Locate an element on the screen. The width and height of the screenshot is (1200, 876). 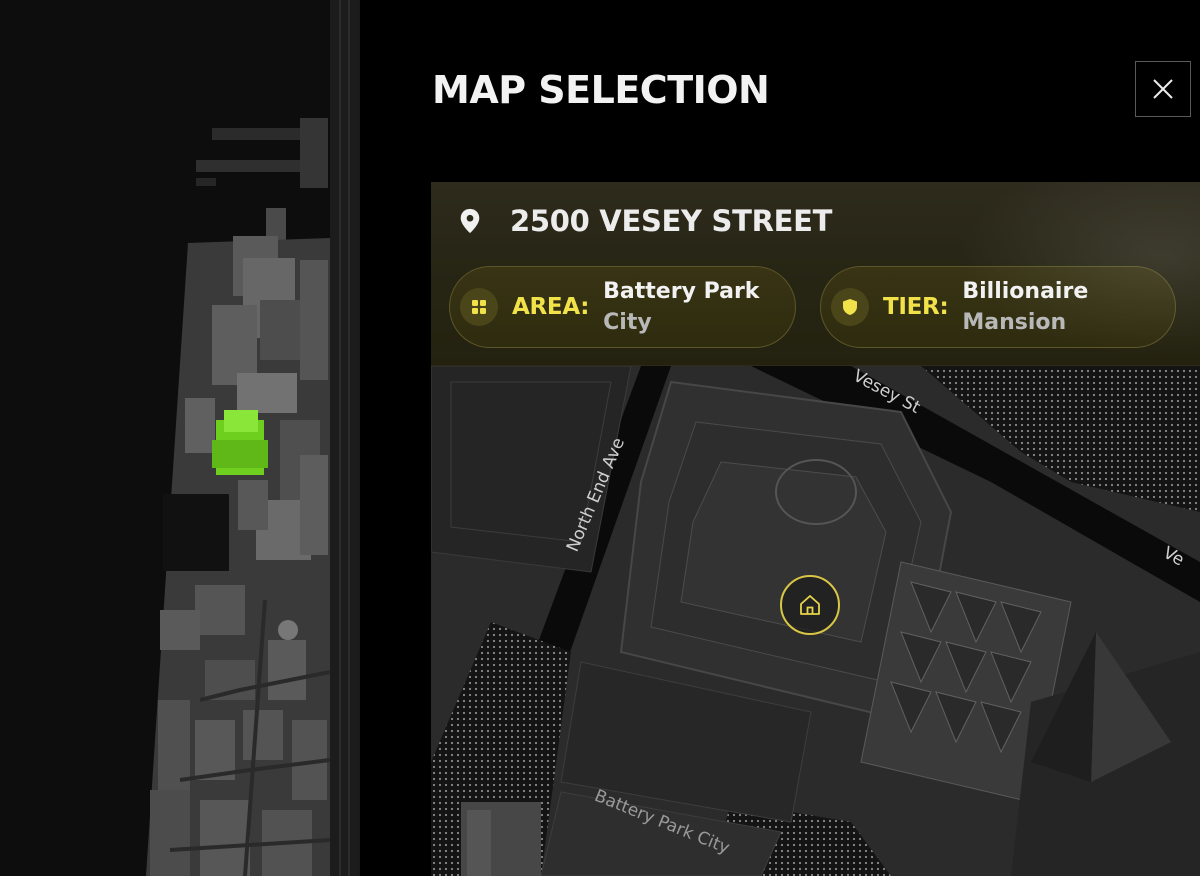
location-pin-icon is located at coordinates (470, 221).